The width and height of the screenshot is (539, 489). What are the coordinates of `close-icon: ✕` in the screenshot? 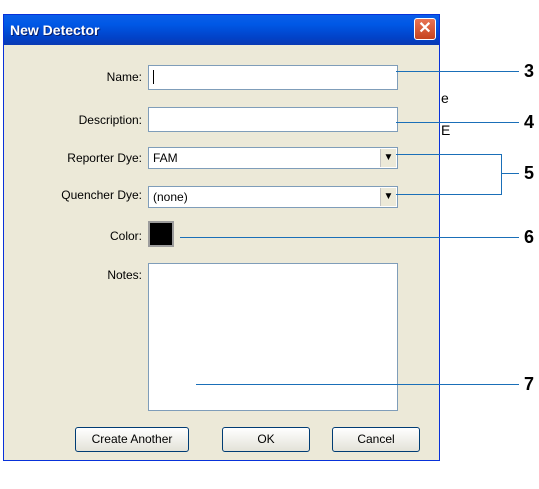 It's located at (425, 28).